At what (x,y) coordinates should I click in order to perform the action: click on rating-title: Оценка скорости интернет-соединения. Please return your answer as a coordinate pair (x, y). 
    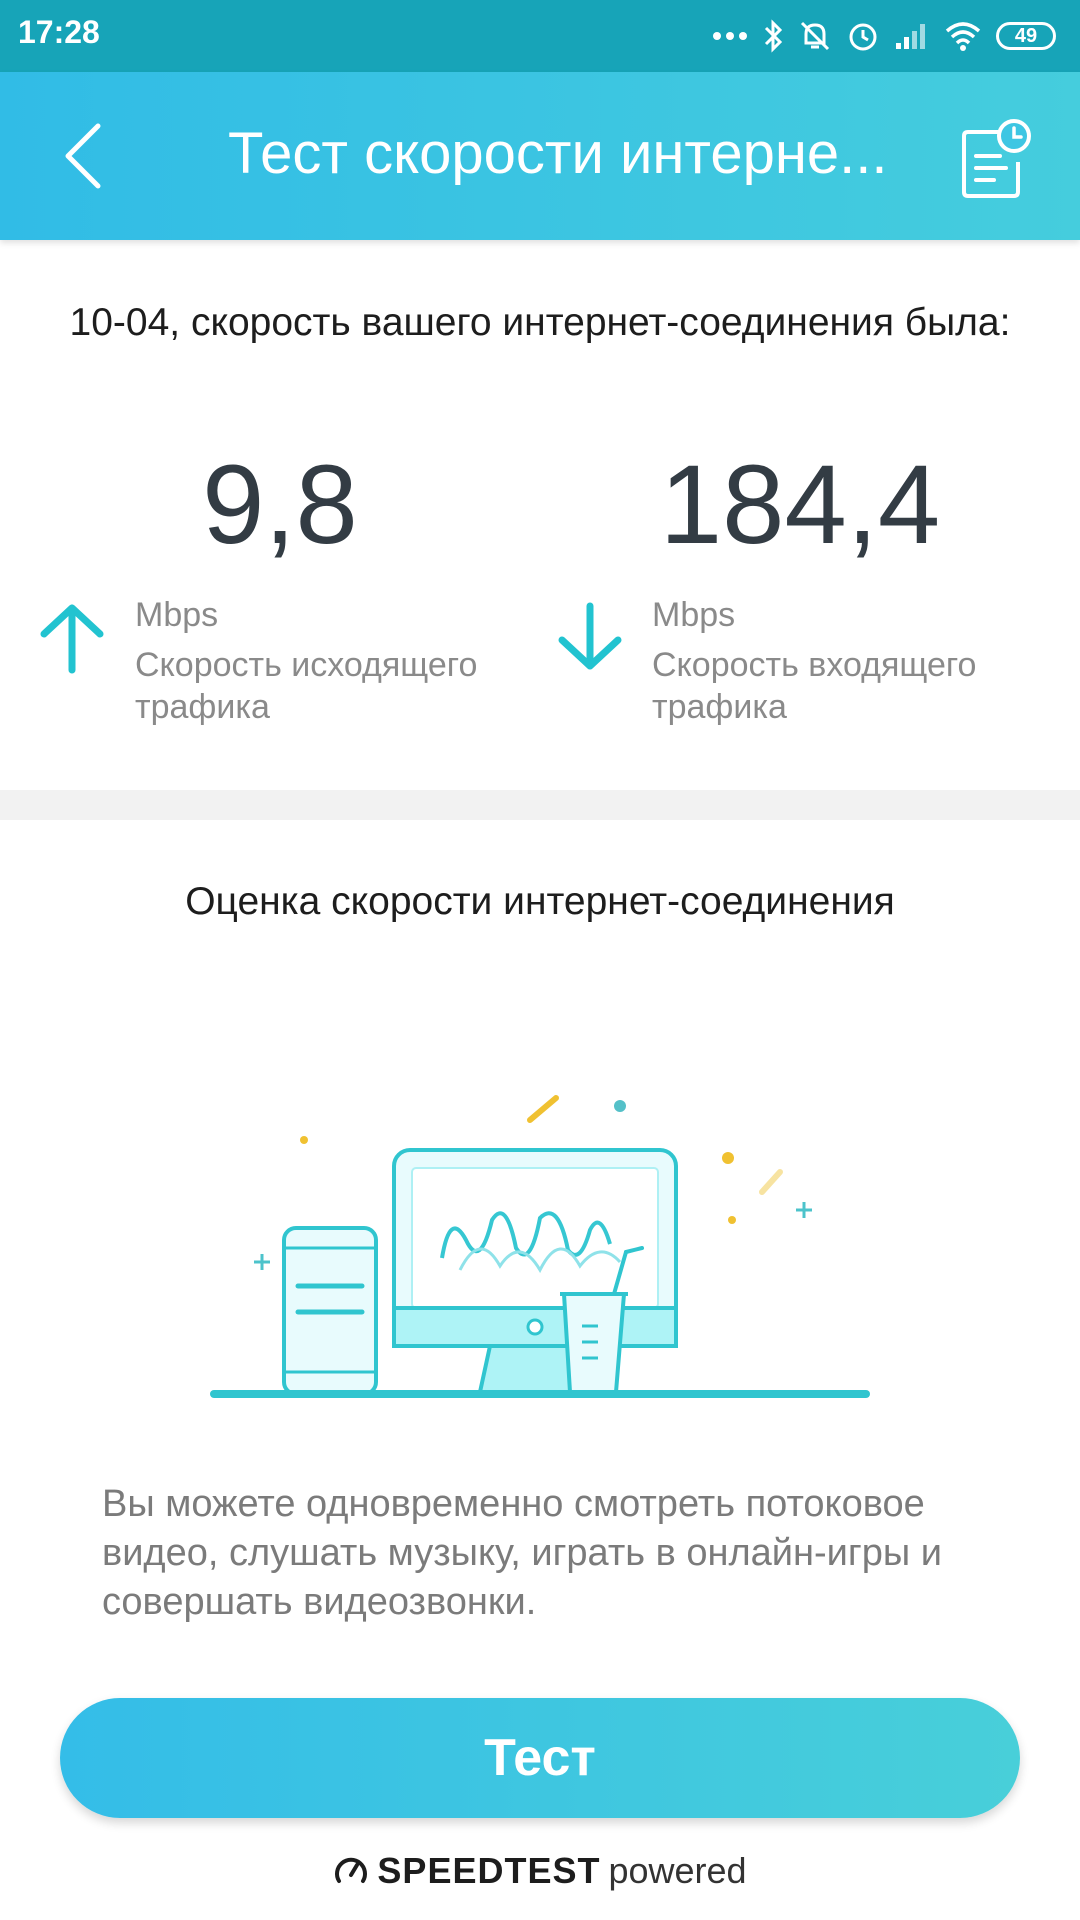
    Looking at the image, I should click on (540, 901).